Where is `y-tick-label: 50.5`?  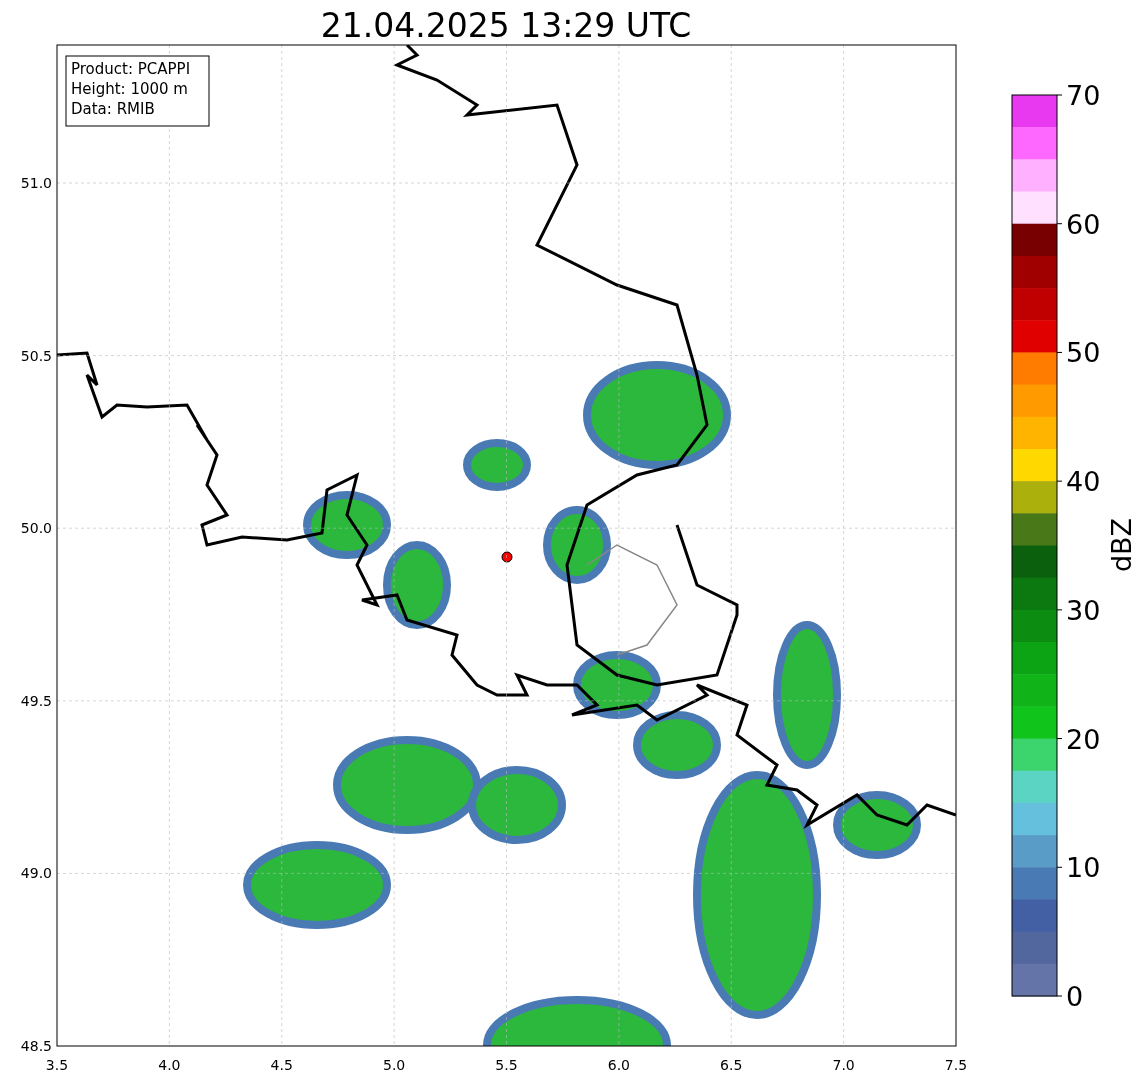 y-tick-label: 50.5 is located at coordinates (36, 355).